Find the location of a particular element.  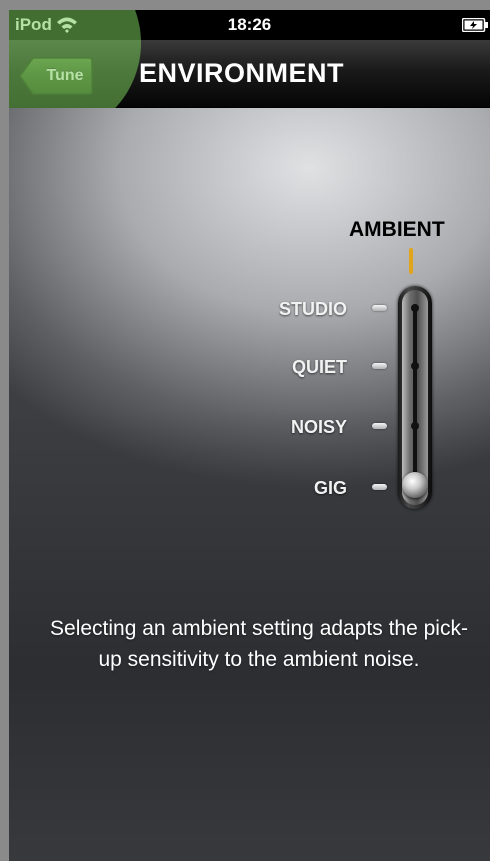

slider-groove is located at coordinates (415, 397).